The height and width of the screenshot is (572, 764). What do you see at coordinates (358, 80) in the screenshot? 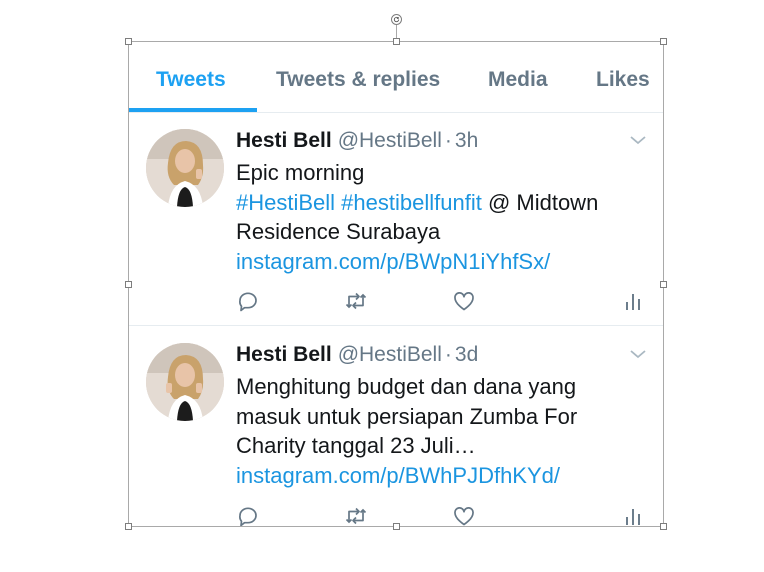
I see `tab-tweets-and-replies: Tweets & replies` at bounding box center [358, 80].